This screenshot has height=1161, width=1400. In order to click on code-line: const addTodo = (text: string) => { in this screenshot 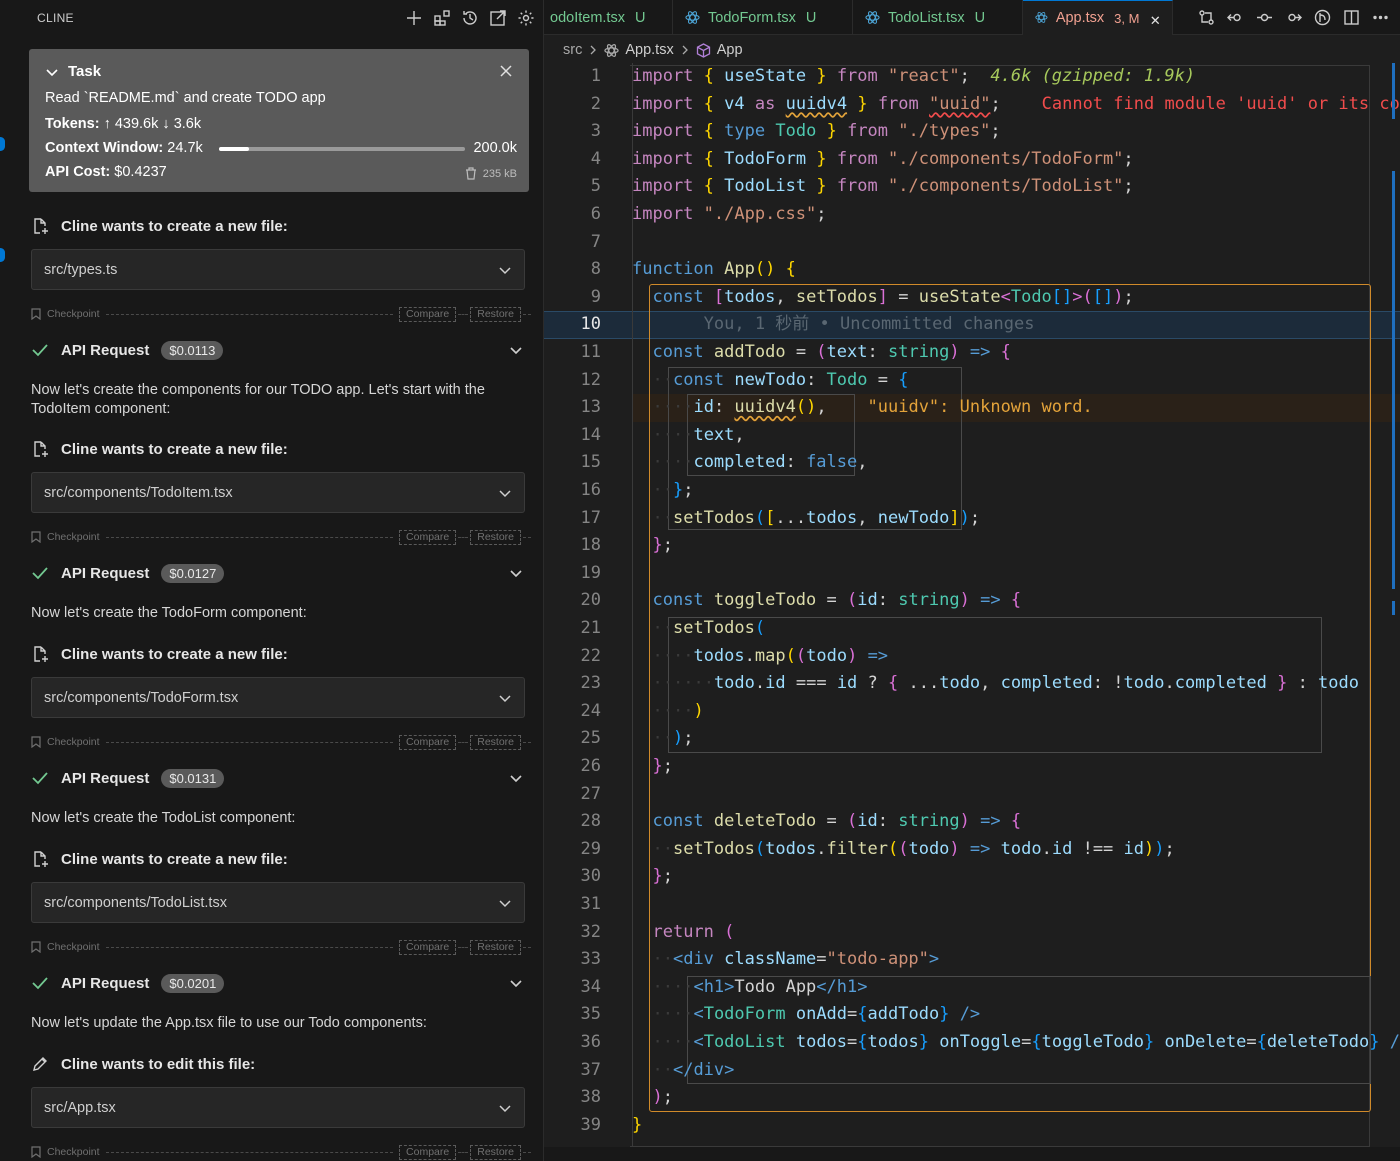, I will do `click(821, 353)`.